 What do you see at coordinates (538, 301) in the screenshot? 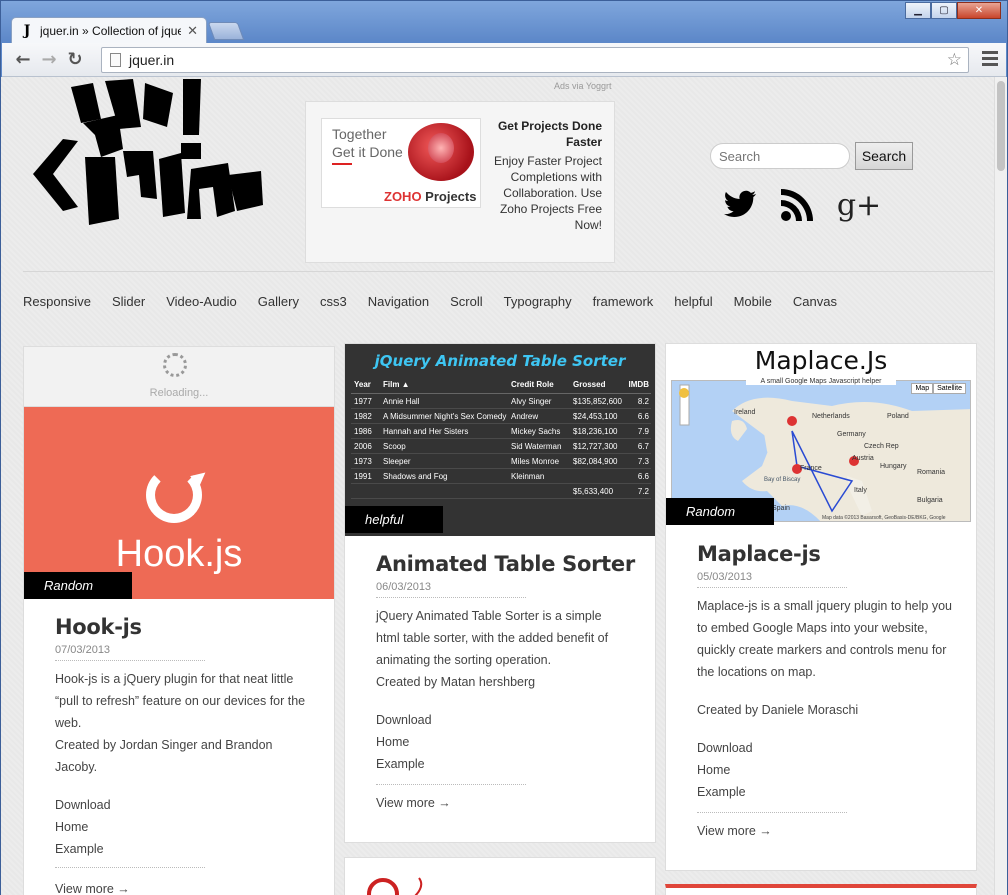
I see `nav-item-typography: Typography` at bounding box center [538, 301].